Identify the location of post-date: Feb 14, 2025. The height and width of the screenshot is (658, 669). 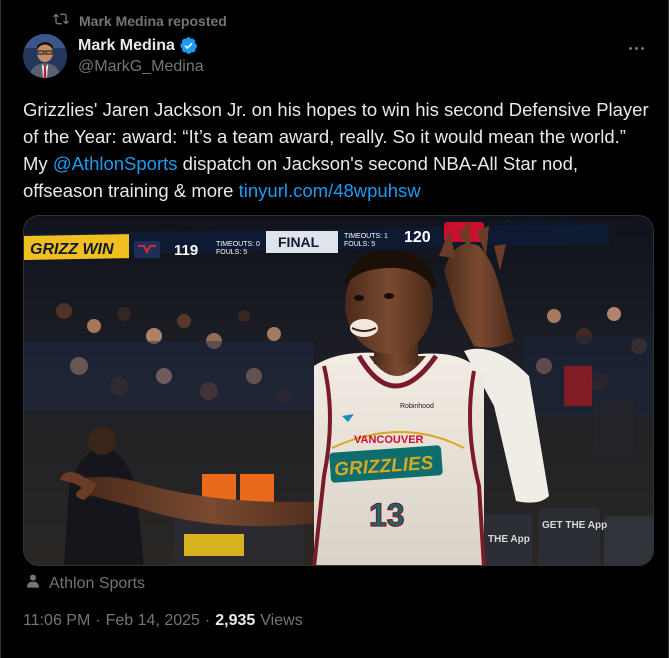
(153, 621).